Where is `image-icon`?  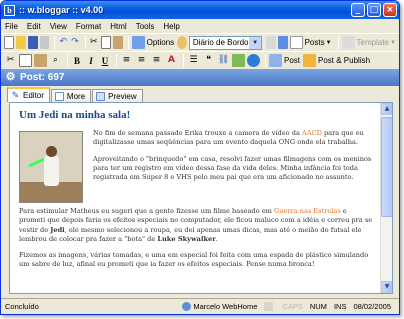
image-icon is located at coordinates (238, 60).